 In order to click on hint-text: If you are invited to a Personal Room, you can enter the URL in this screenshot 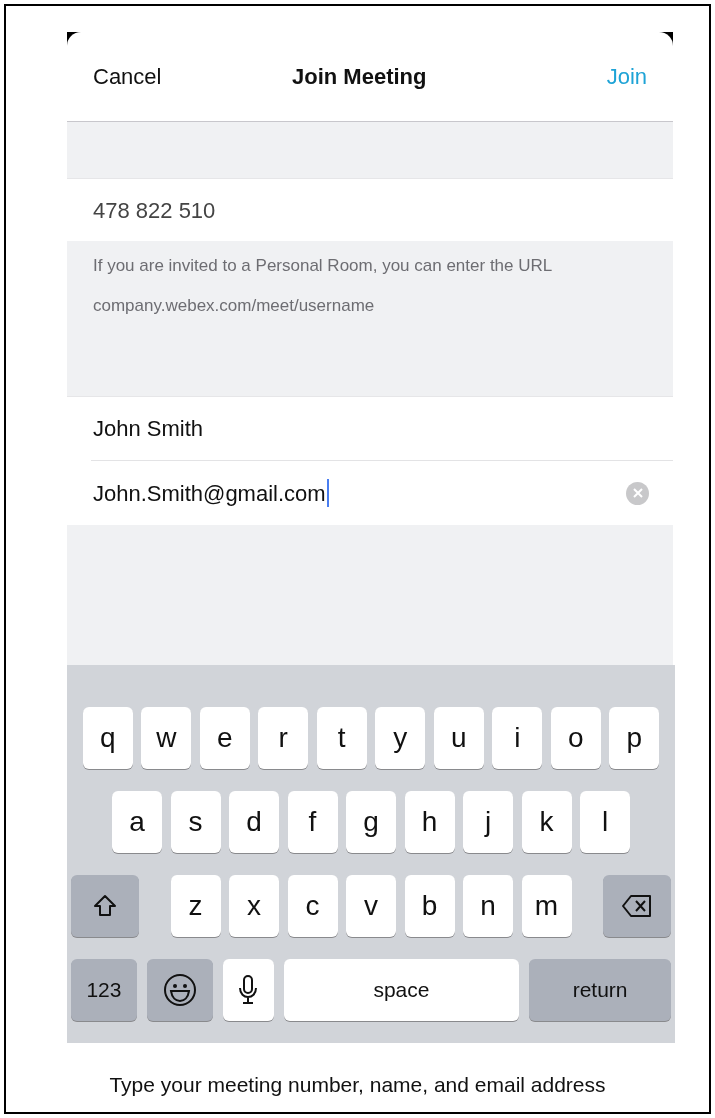, I will do `click(323, 266)`.